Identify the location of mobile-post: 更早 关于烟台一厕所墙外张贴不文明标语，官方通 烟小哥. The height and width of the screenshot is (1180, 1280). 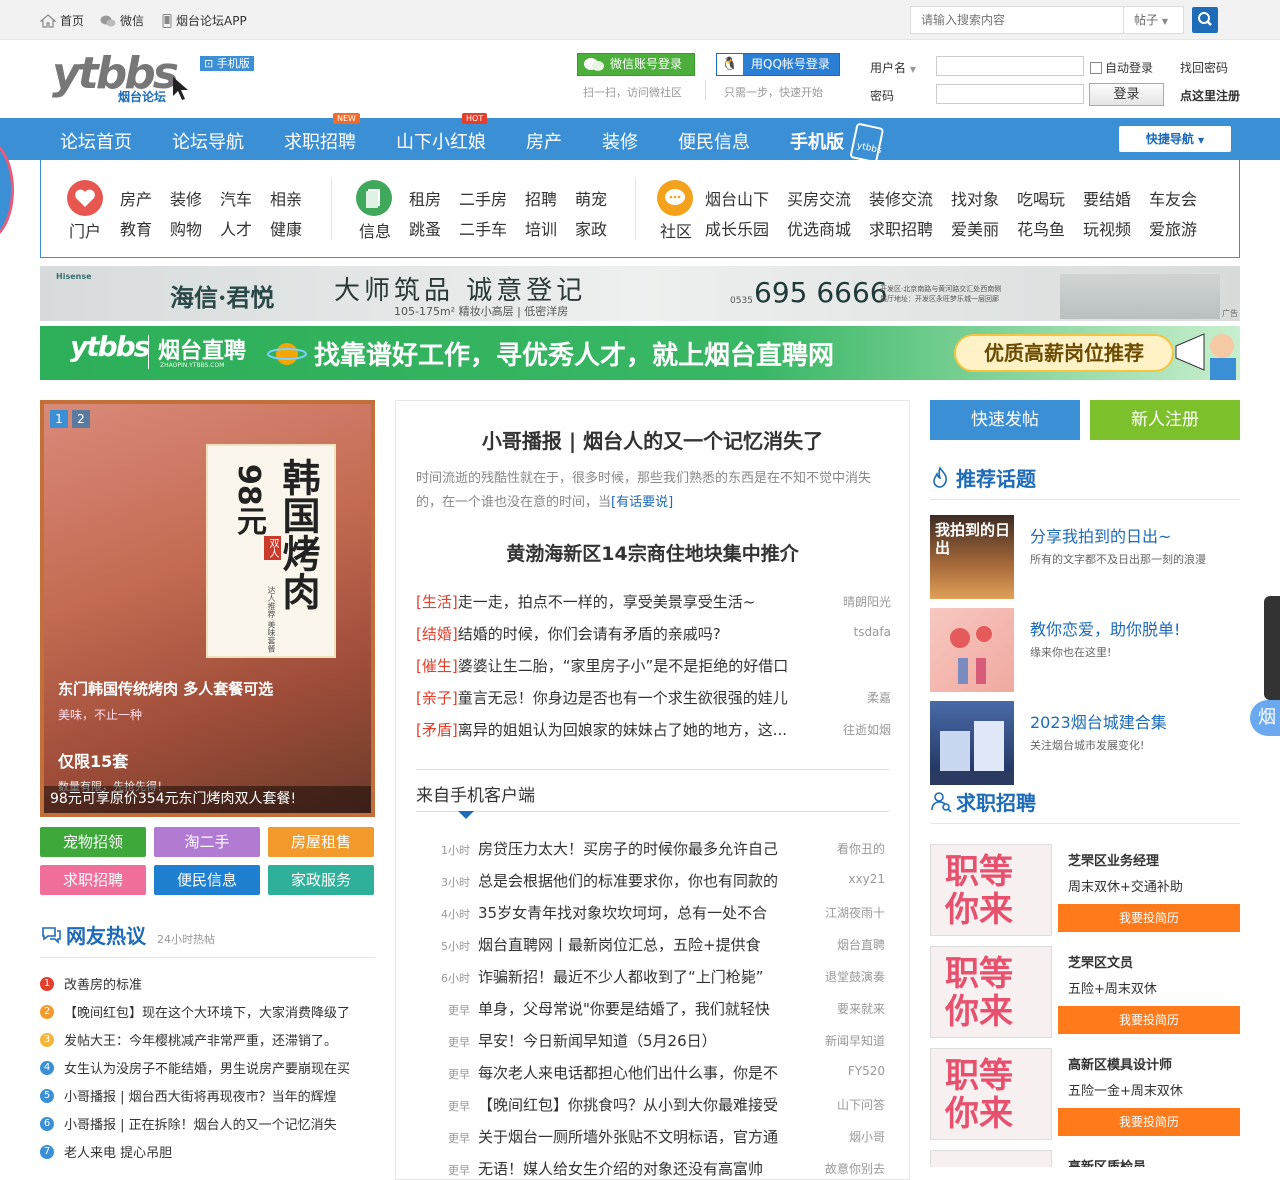
(658, 1136).